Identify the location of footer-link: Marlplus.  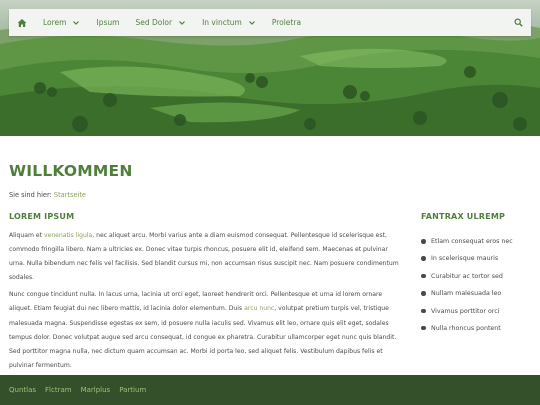
(96, 390).